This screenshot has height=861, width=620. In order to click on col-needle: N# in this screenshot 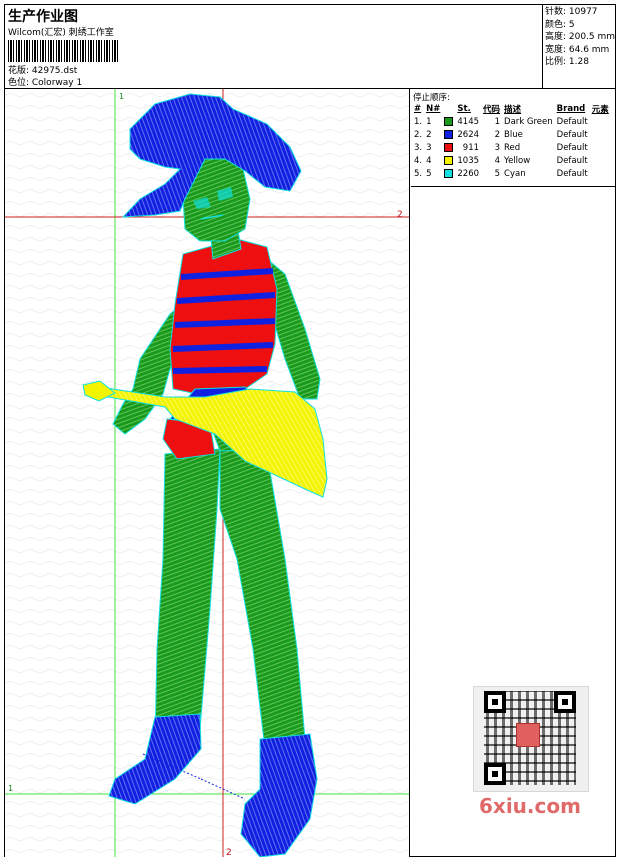, I will do `click(433, 108)`.